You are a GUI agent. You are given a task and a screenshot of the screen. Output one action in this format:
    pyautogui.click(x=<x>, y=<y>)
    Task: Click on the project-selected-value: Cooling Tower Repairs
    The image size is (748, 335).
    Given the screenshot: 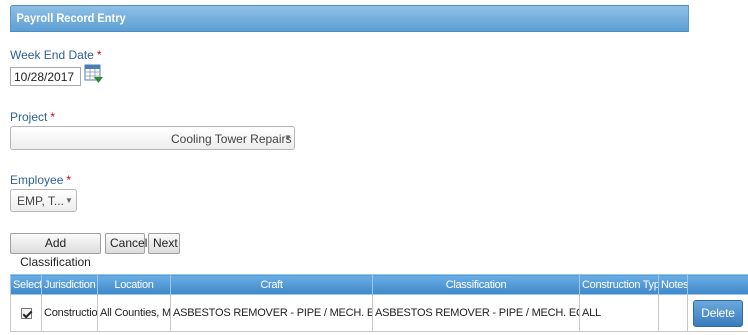 What is the action you would take?
    pyautogui.click(x=231, y=139)
    